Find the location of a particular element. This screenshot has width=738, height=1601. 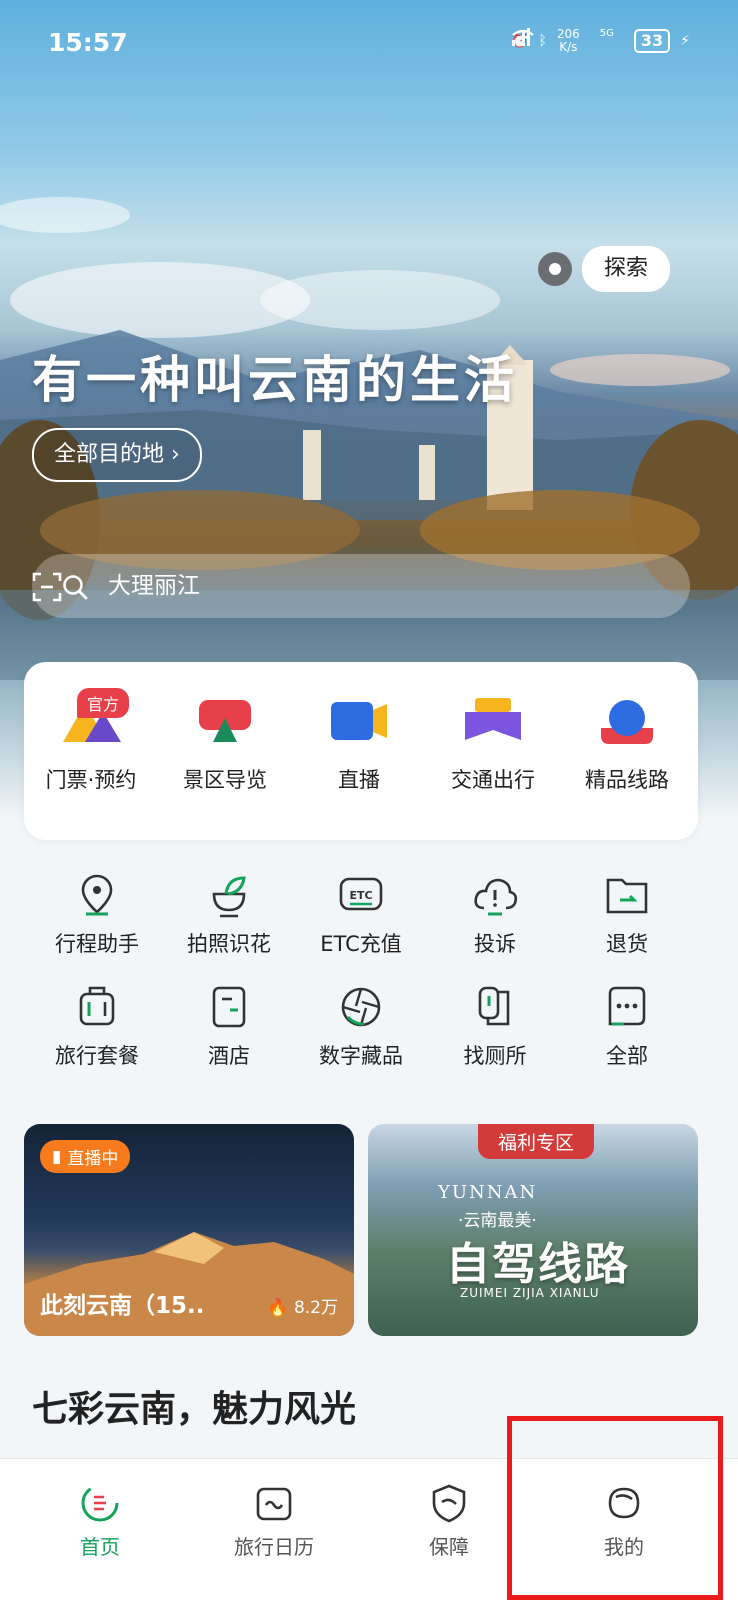

welfare-en-title: YUNNAN is located at coordinates (488, 1192).